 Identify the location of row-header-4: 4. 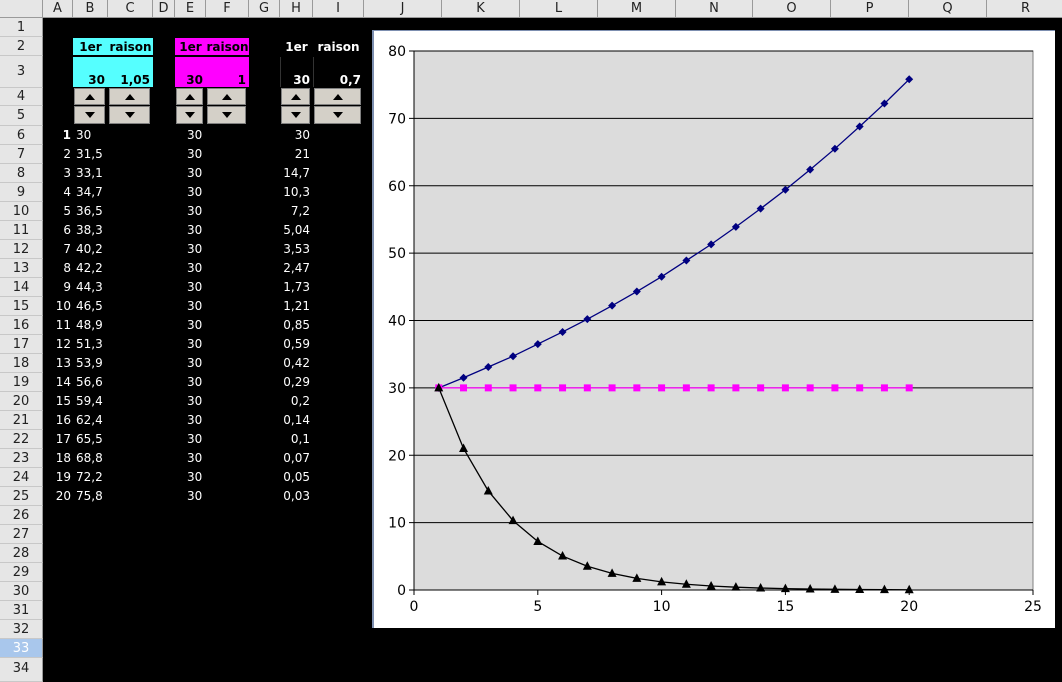
(21, 97).